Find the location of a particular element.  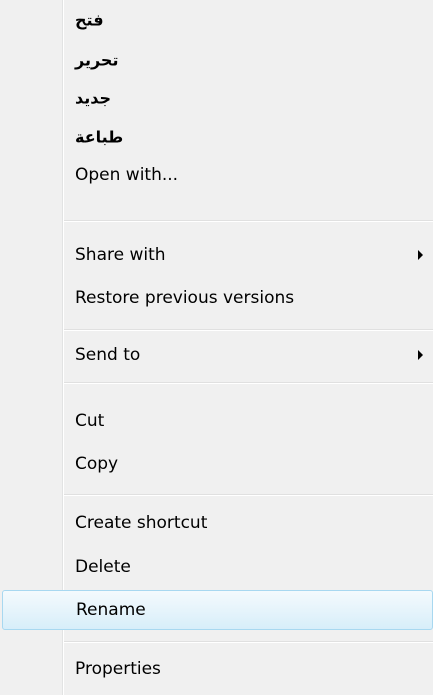

menu-item-rename: Rename is located at coordinates (217, 610).